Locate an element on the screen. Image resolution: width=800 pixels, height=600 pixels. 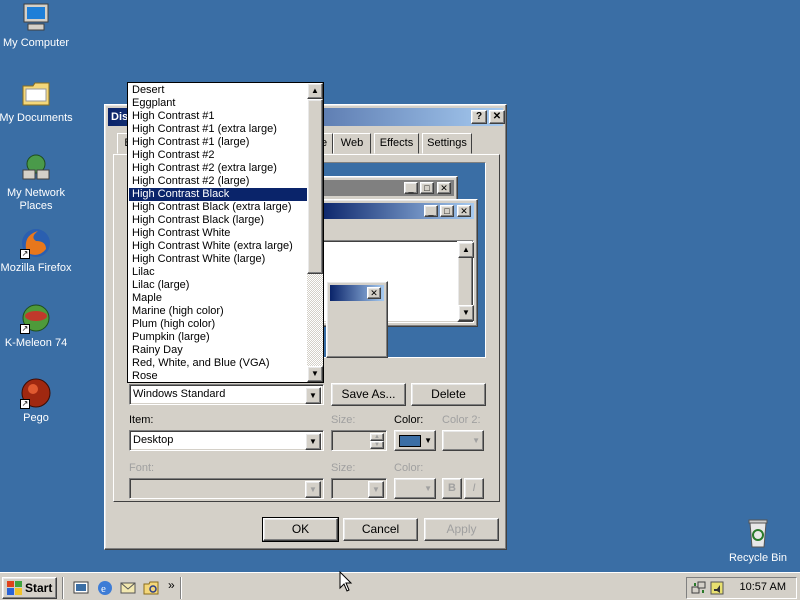
svg-text: e is located at coordinates (103, 589).